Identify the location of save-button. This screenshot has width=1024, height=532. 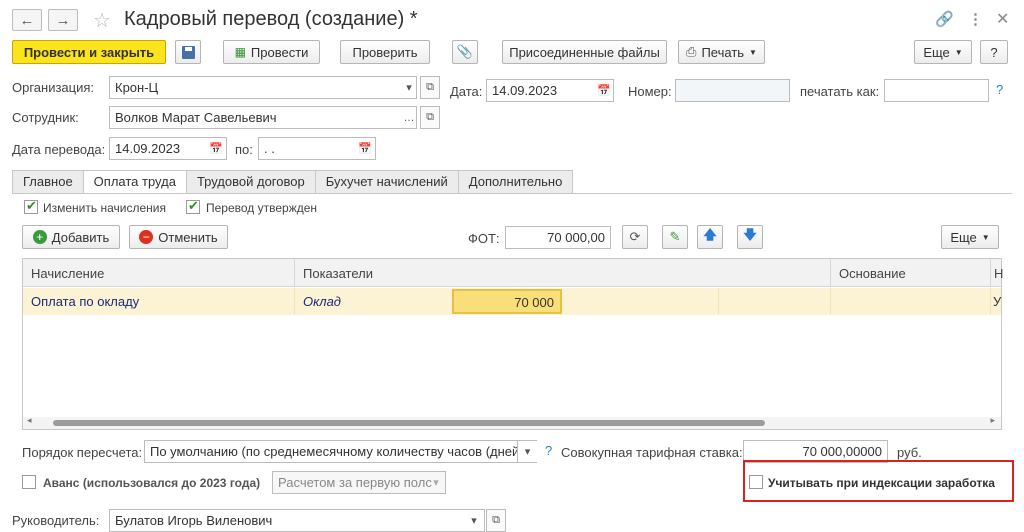
(188, 52).